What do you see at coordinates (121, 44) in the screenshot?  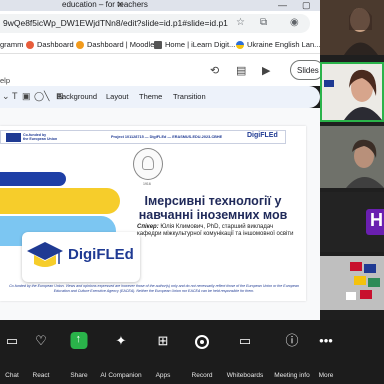 I see `bookmark-label: Dashboard | Moodle` at bounding box center [121, 44].